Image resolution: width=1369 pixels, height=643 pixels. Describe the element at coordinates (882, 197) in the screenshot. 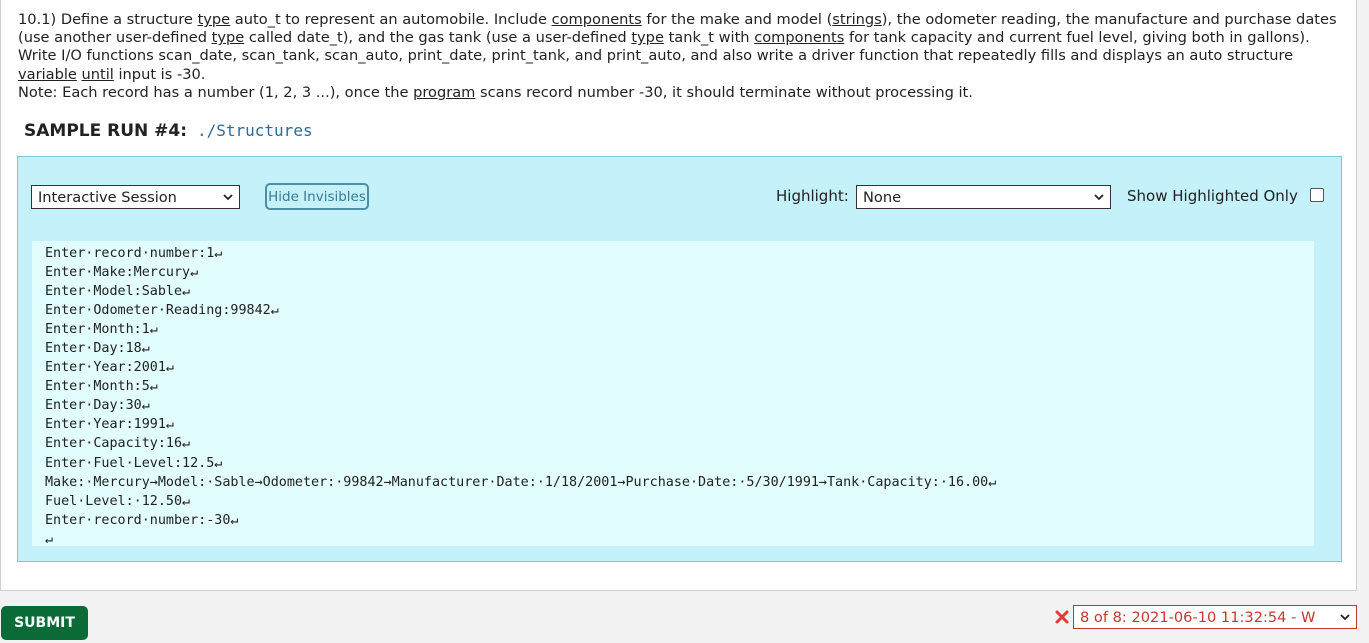

I see `highlight-value: None` at that location.